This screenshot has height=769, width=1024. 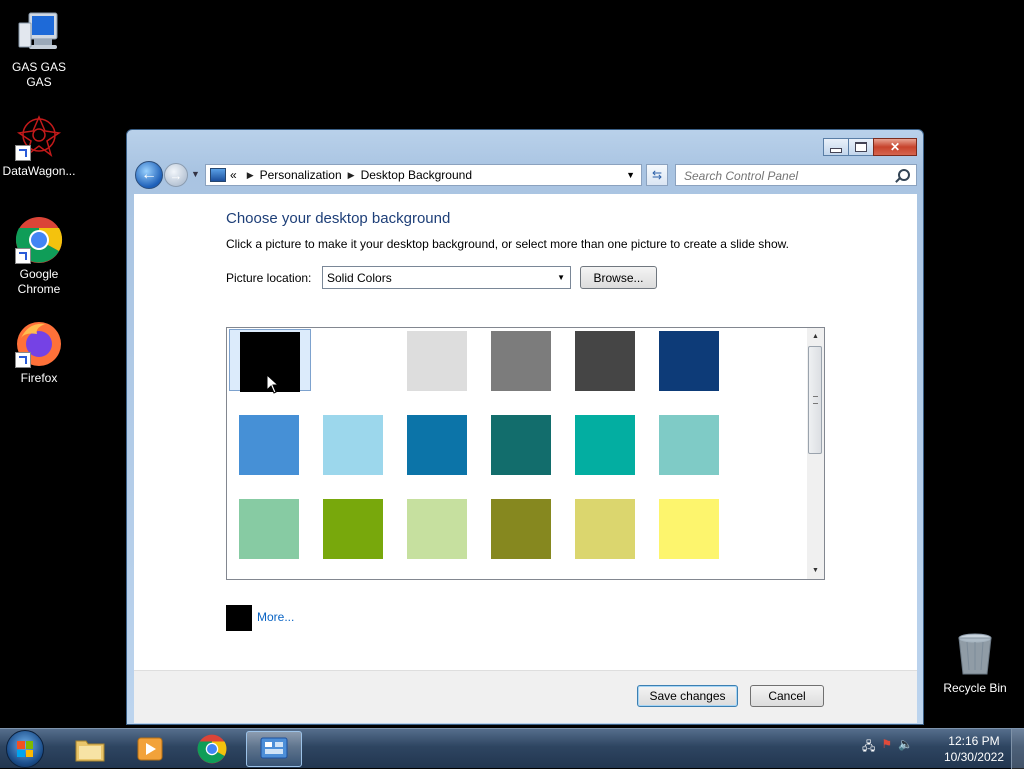 I want to click on system-tray: 🖧 ⚑ 🔈, so click(x=887, y=747).